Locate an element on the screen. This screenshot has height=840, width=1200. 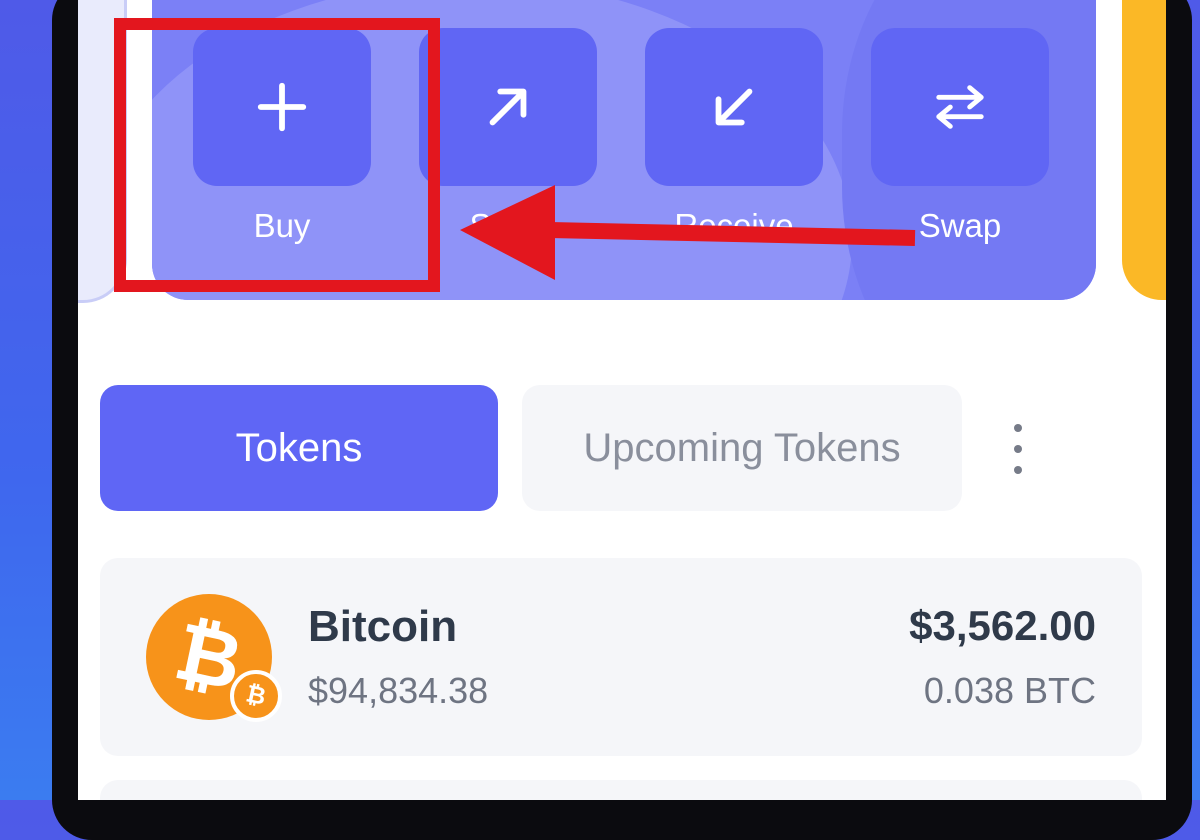
more-options-icon is located at coordinates (1018, 449).